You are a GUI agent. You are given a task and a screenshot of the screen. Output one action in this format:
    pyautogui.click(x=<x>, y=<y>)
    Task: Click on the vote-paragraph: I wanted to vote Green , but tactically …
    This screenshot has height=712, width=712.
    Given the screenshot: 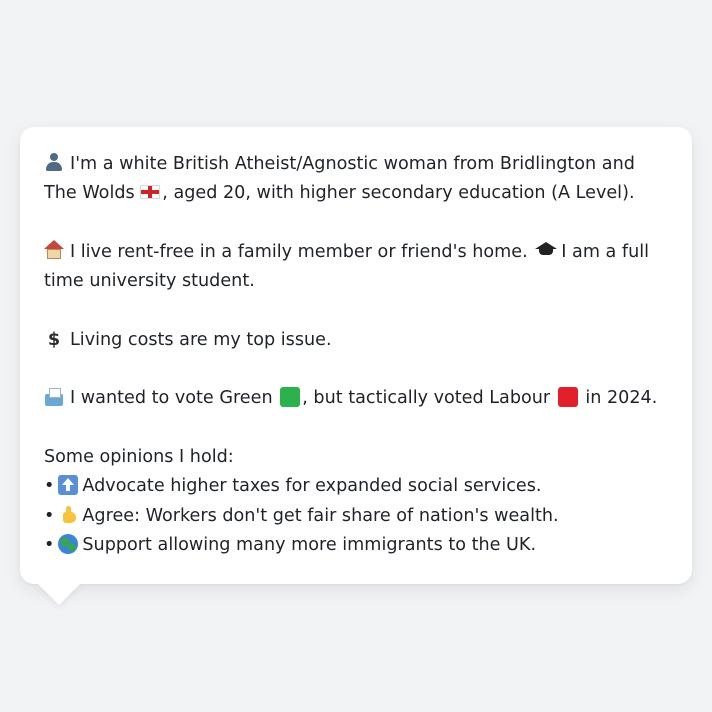 What is the action you would take?
    pyautogui.click(x=356, y=398)
    